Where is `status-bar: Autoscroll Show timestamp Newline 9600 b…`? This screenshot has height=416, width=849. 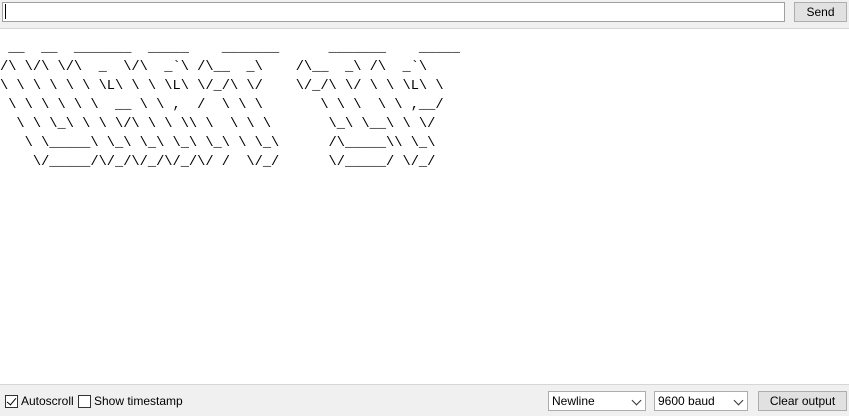 status-bar: Autoscroll Show timestamp Newline 9600 b… is located at coordinates (424, 401).